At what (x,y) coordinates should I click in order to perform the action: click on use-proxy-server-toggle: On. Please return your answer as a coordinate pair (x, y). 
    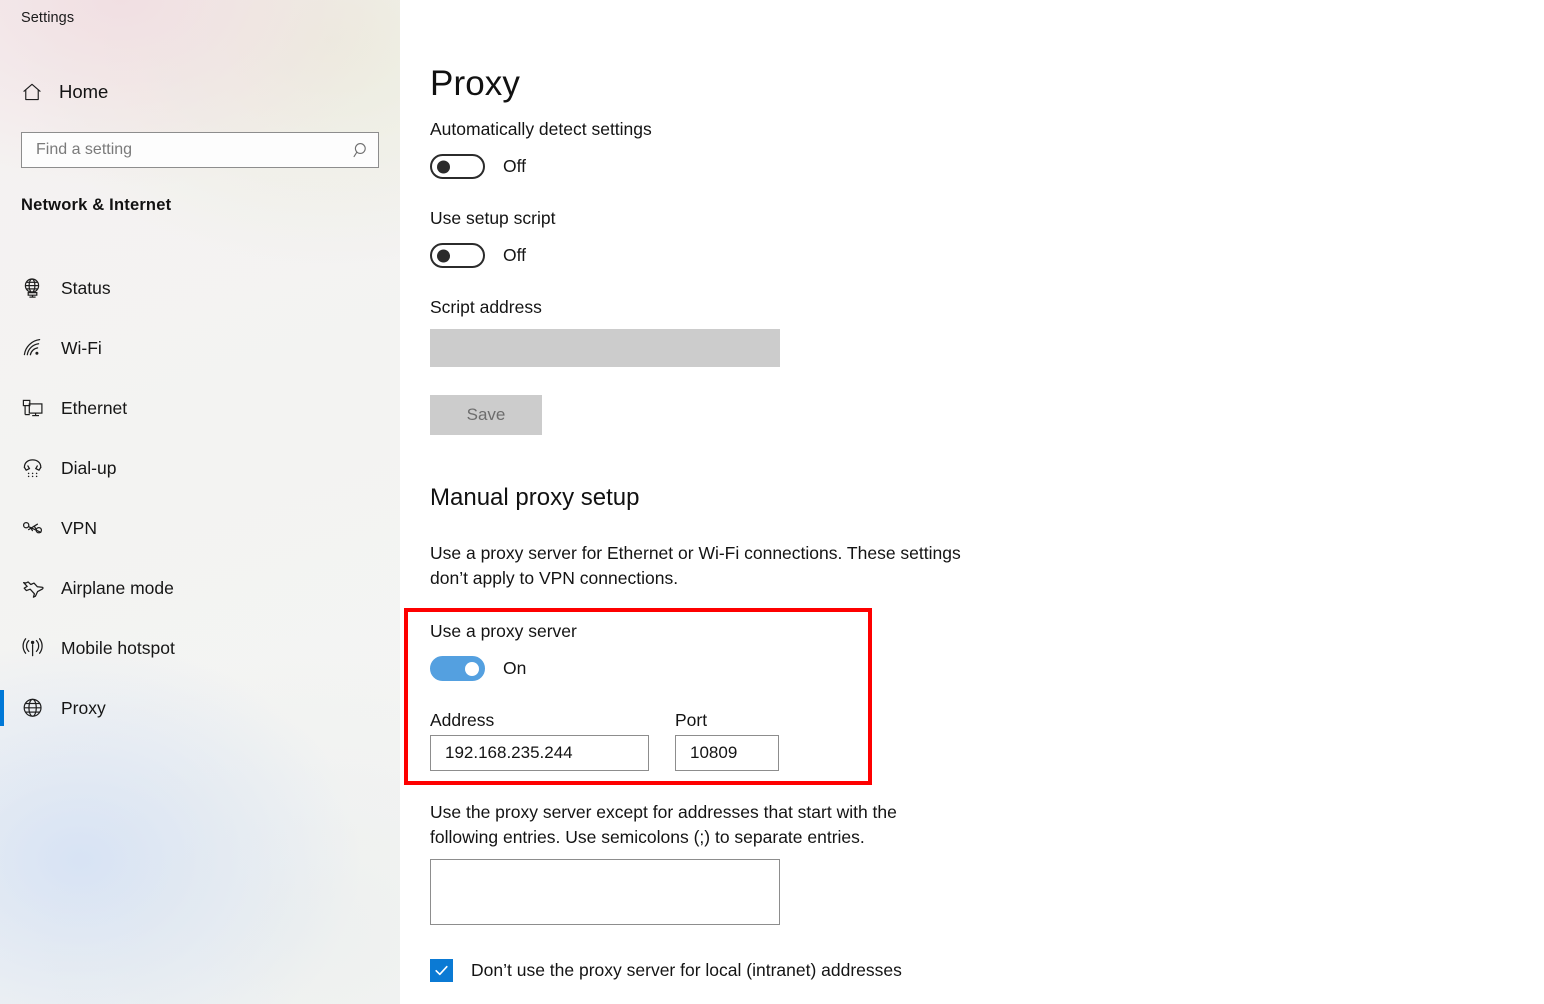
    Looking at the image, I should click on (478, 668).